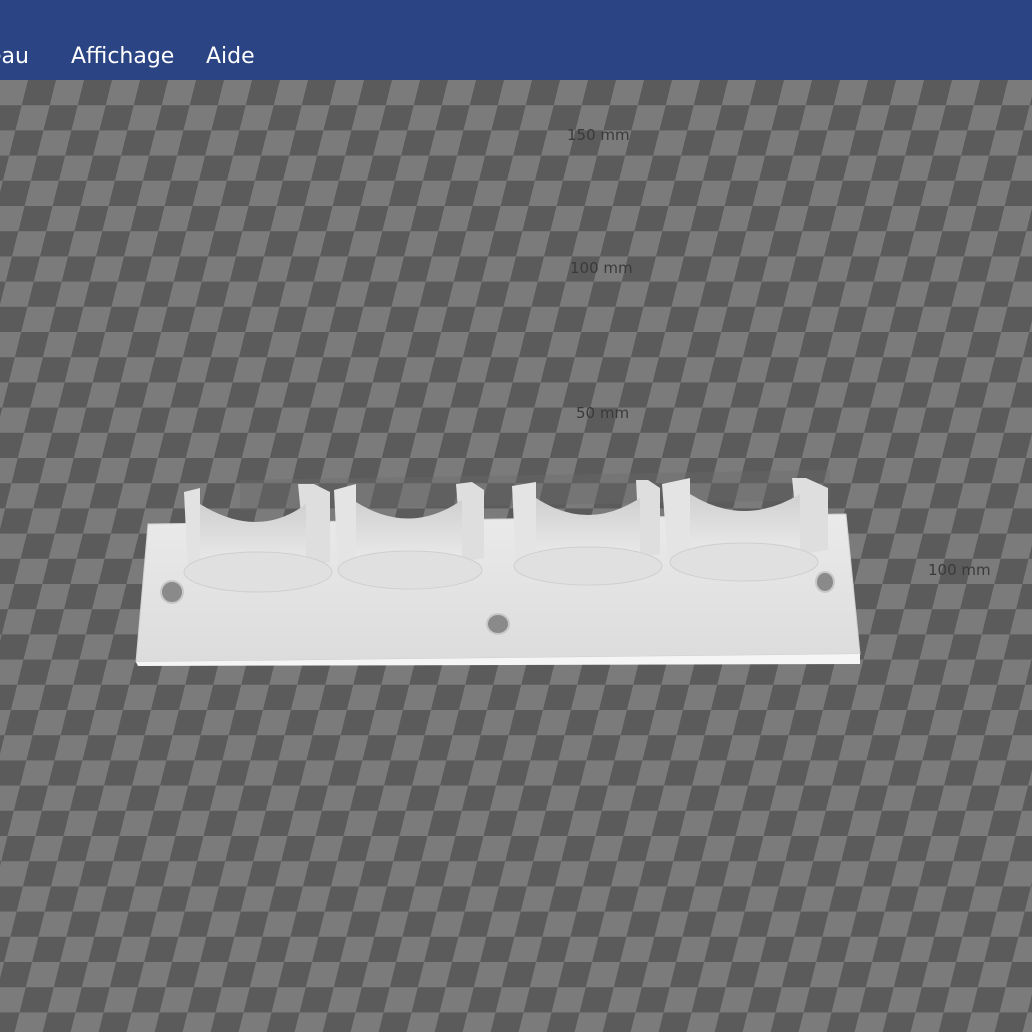  What do you see at coordinates (230, 57) in the screenshot?
I see `menu-item-aide: Aide` at bounding box center [230, 57].